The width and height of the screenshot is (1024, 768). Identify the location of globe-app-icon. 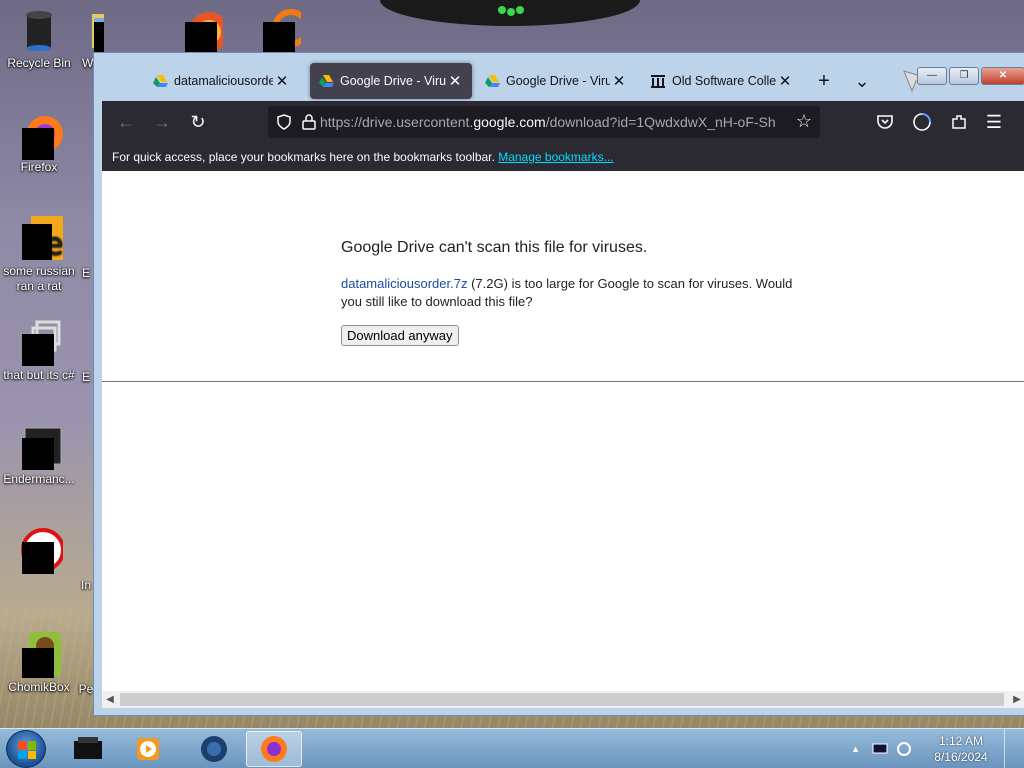
(214, 749).